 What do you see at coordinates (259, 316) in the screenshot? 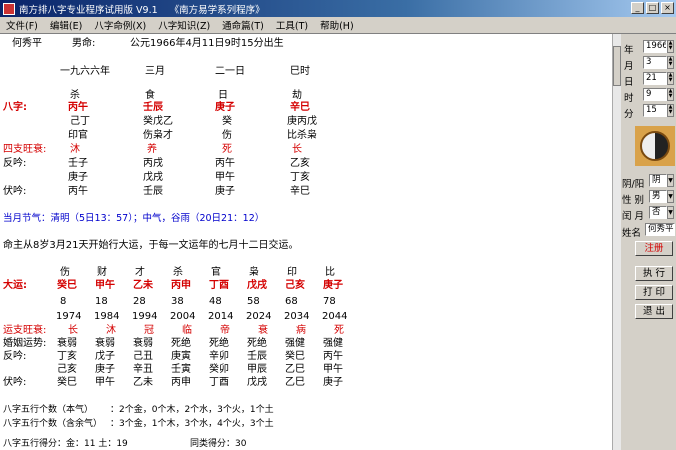
I see `dayun-year: 2024` at bounding box center [259, 316].